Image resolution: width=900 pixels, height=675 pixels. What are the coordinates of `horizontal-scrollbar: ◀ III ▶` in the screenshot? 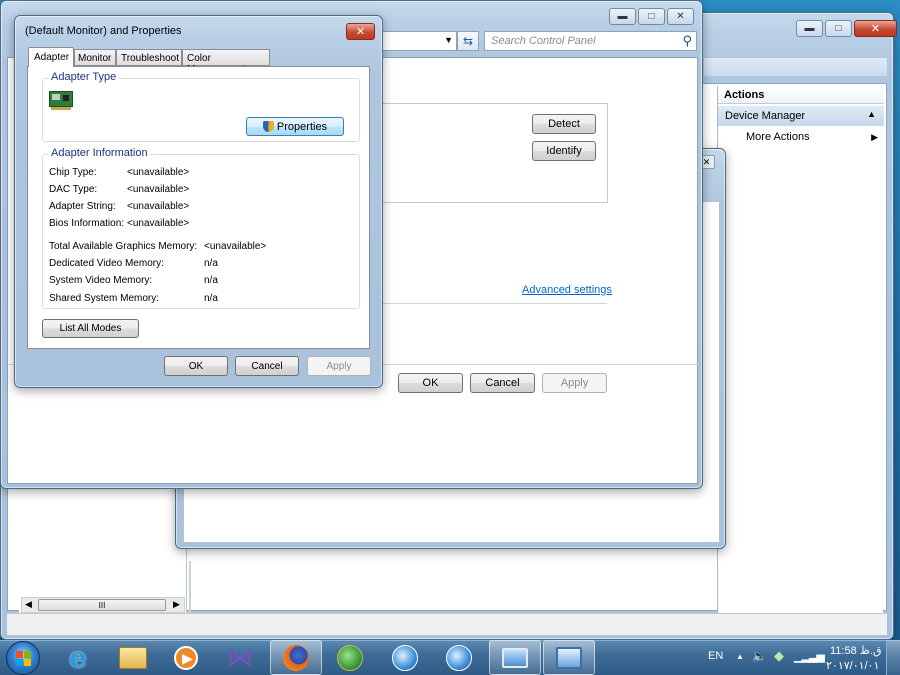 It's located at (103, 605).